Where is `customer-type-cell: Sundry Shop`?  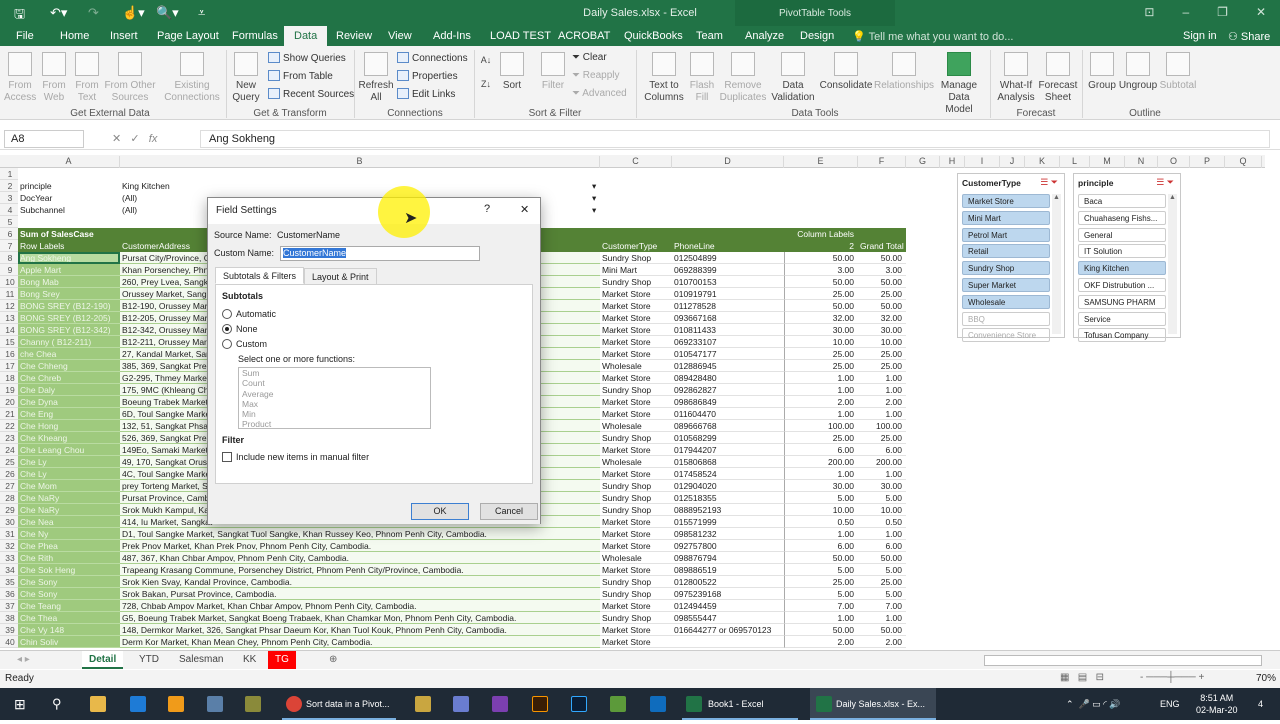 customer-type-cell: Sundry Shop is located at coordinates (636, 282).